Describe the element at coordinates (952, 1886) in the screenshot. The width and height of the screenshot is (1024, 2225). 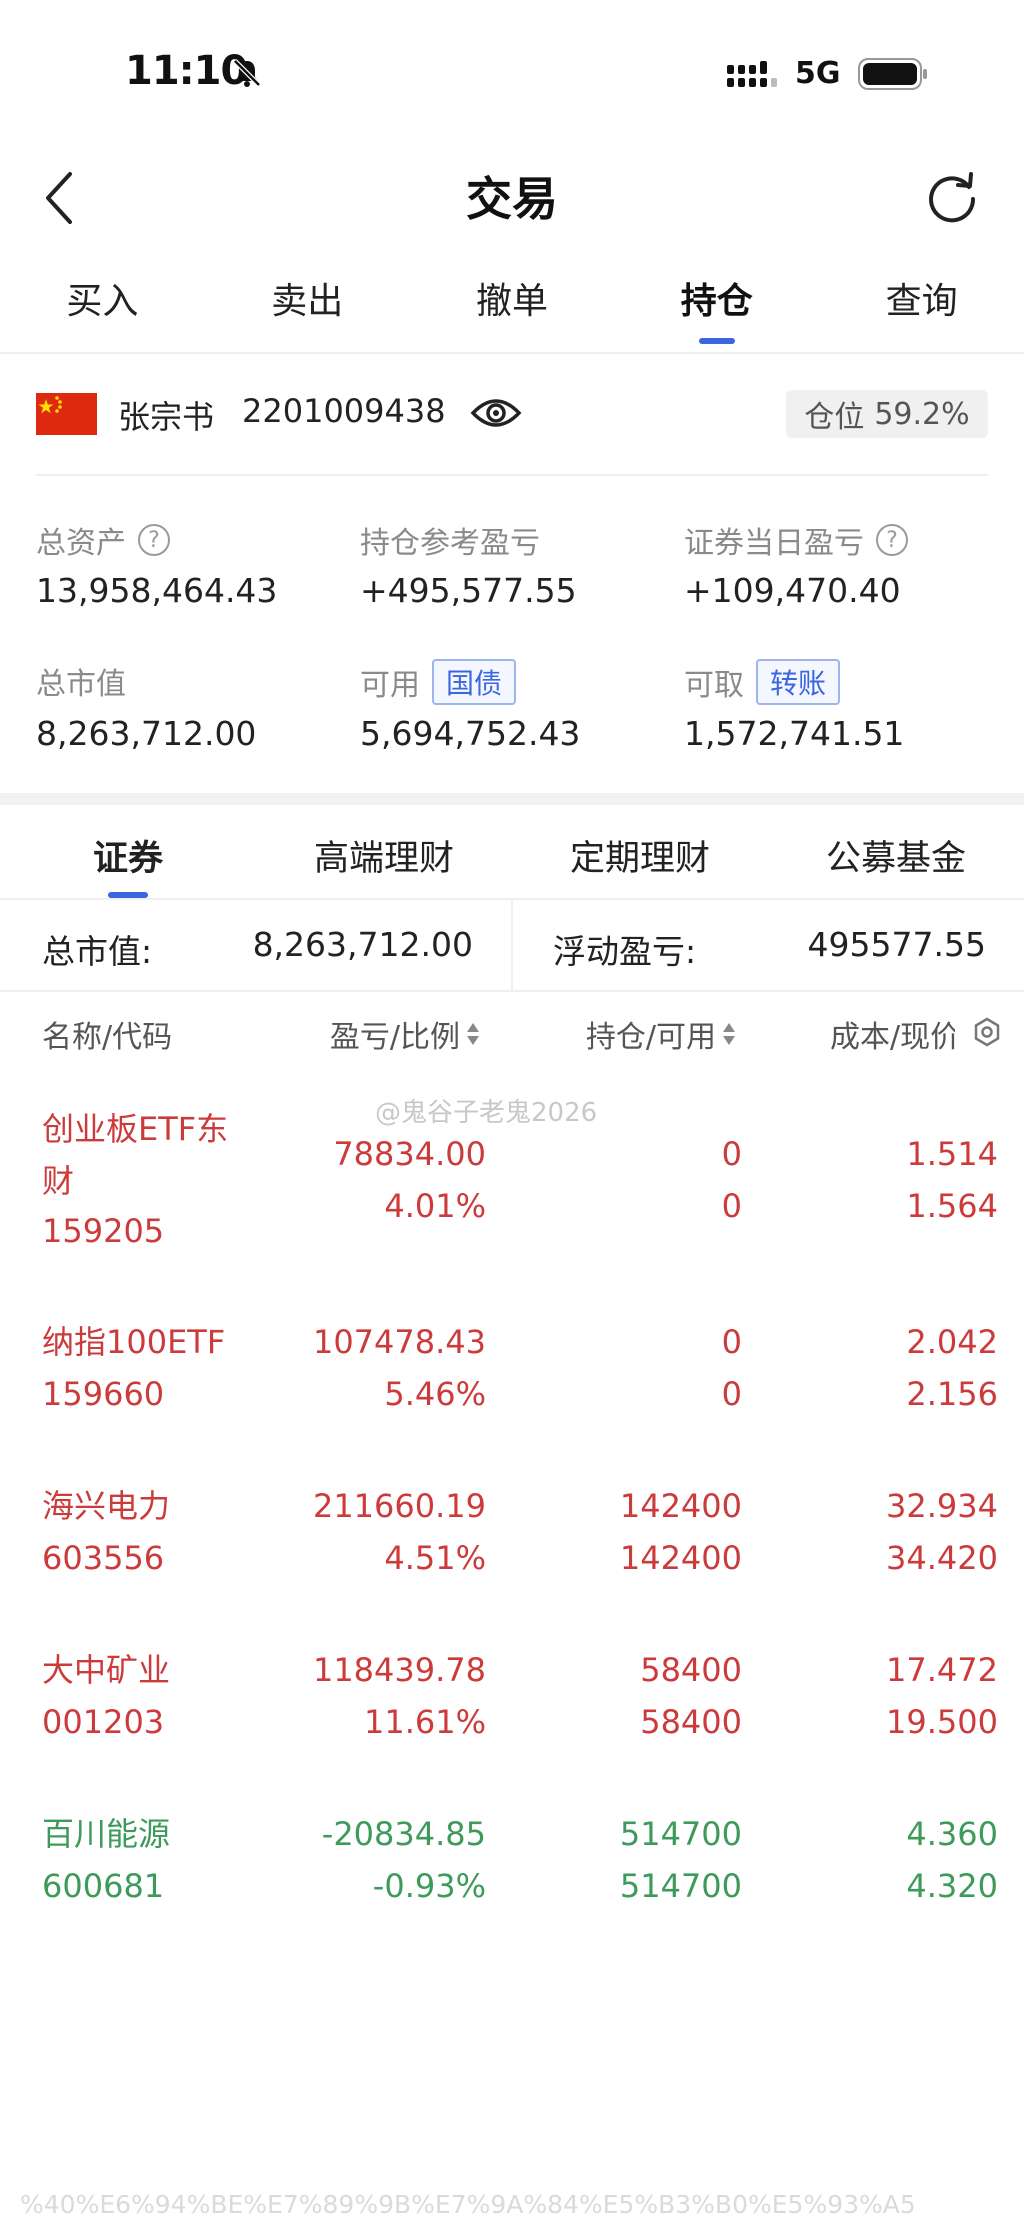
I see `stock-price: 4.320` at that location.